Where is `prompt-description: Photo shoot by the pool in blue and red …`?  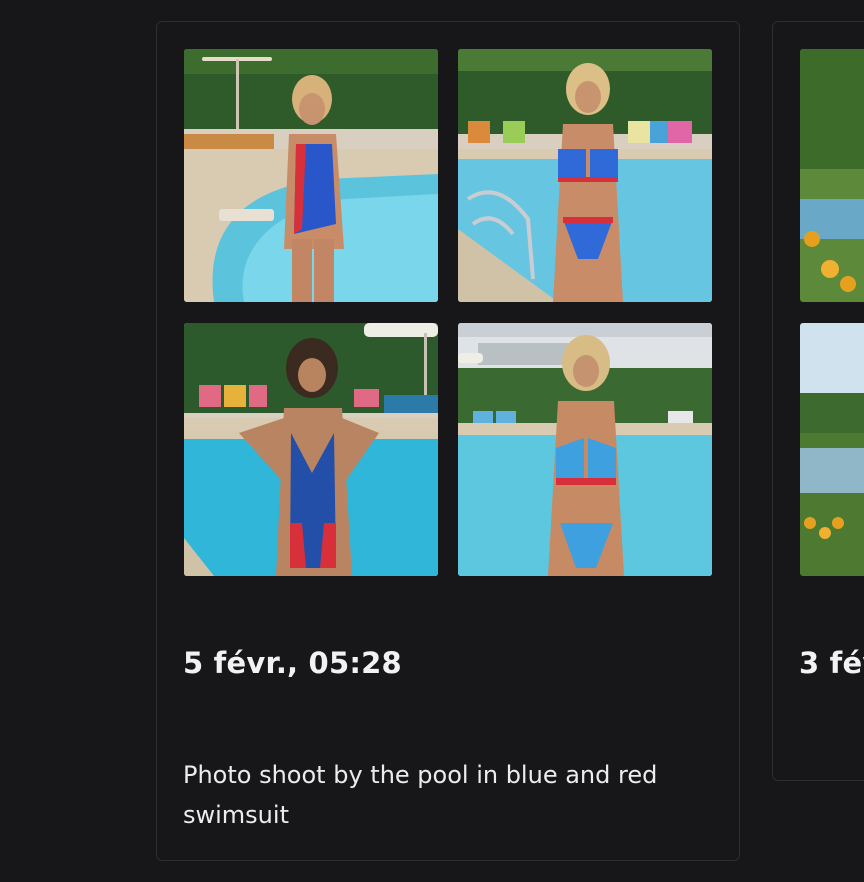 prompt-description: Photo shoot by the pool in blue and red … is located at coordinates (420, 795).